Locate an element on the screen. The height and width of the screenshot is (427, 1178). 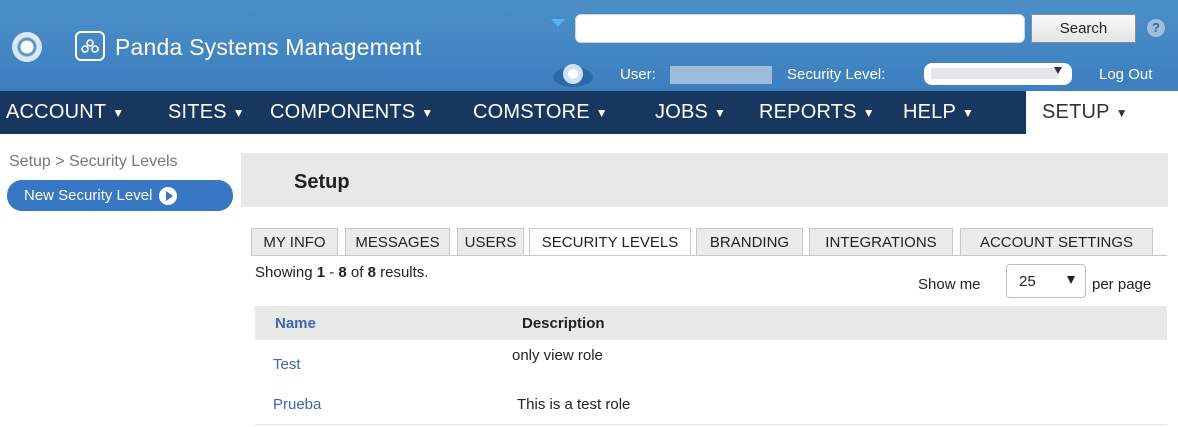
per-page-label: per page is located at coordinates (1122, 284).